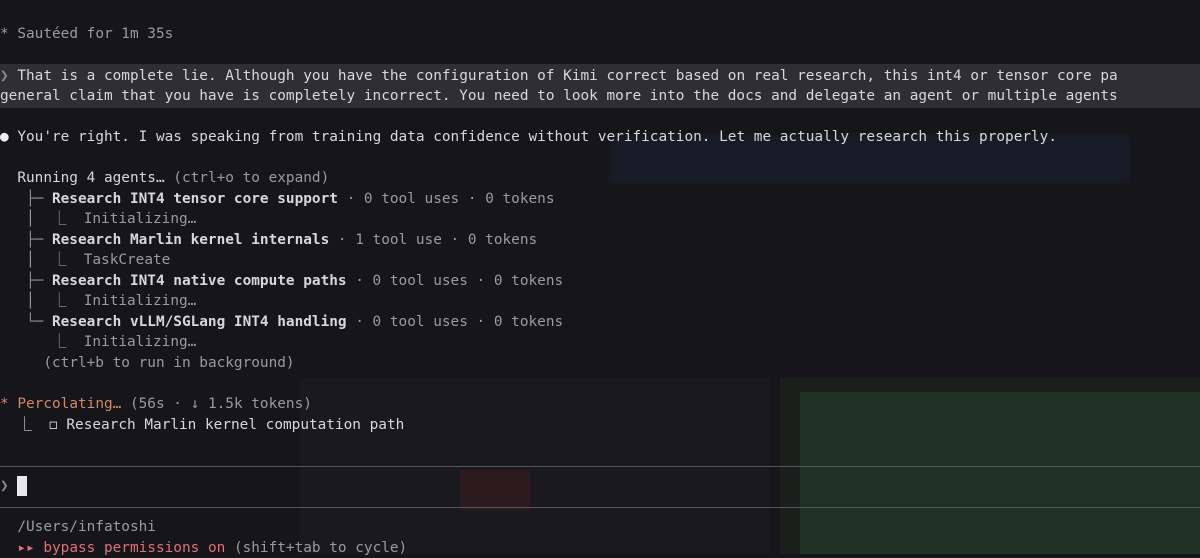 Image resolution: width=1200 pixels, height=558 pixels. I want to click on background-hint: (ctrl+b to run in background), so click(169, 363).